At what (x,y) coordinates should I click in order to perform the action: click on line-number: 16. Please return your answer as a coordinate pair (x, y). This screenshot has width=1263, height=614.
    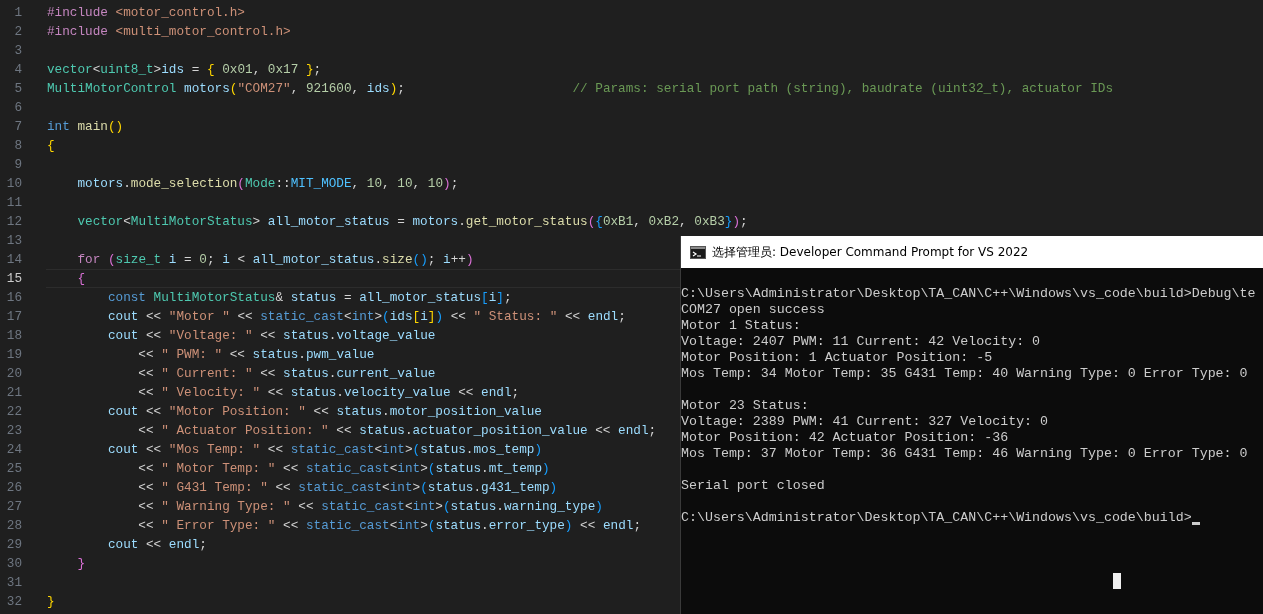
    Looking at the image, I should click on (13, 298).